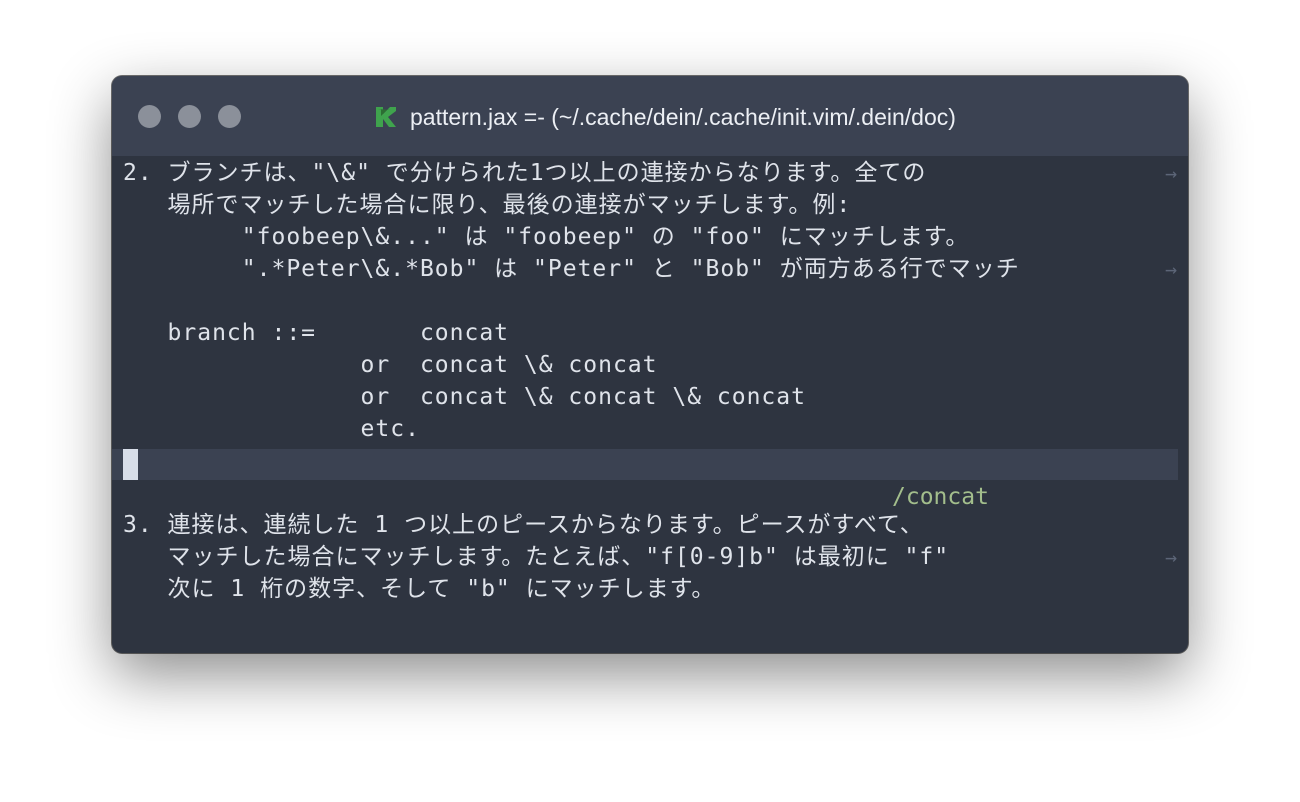  Describe the element at coordinates (271, 429) in the screenshot. I see `text-line: etc.` at that location.